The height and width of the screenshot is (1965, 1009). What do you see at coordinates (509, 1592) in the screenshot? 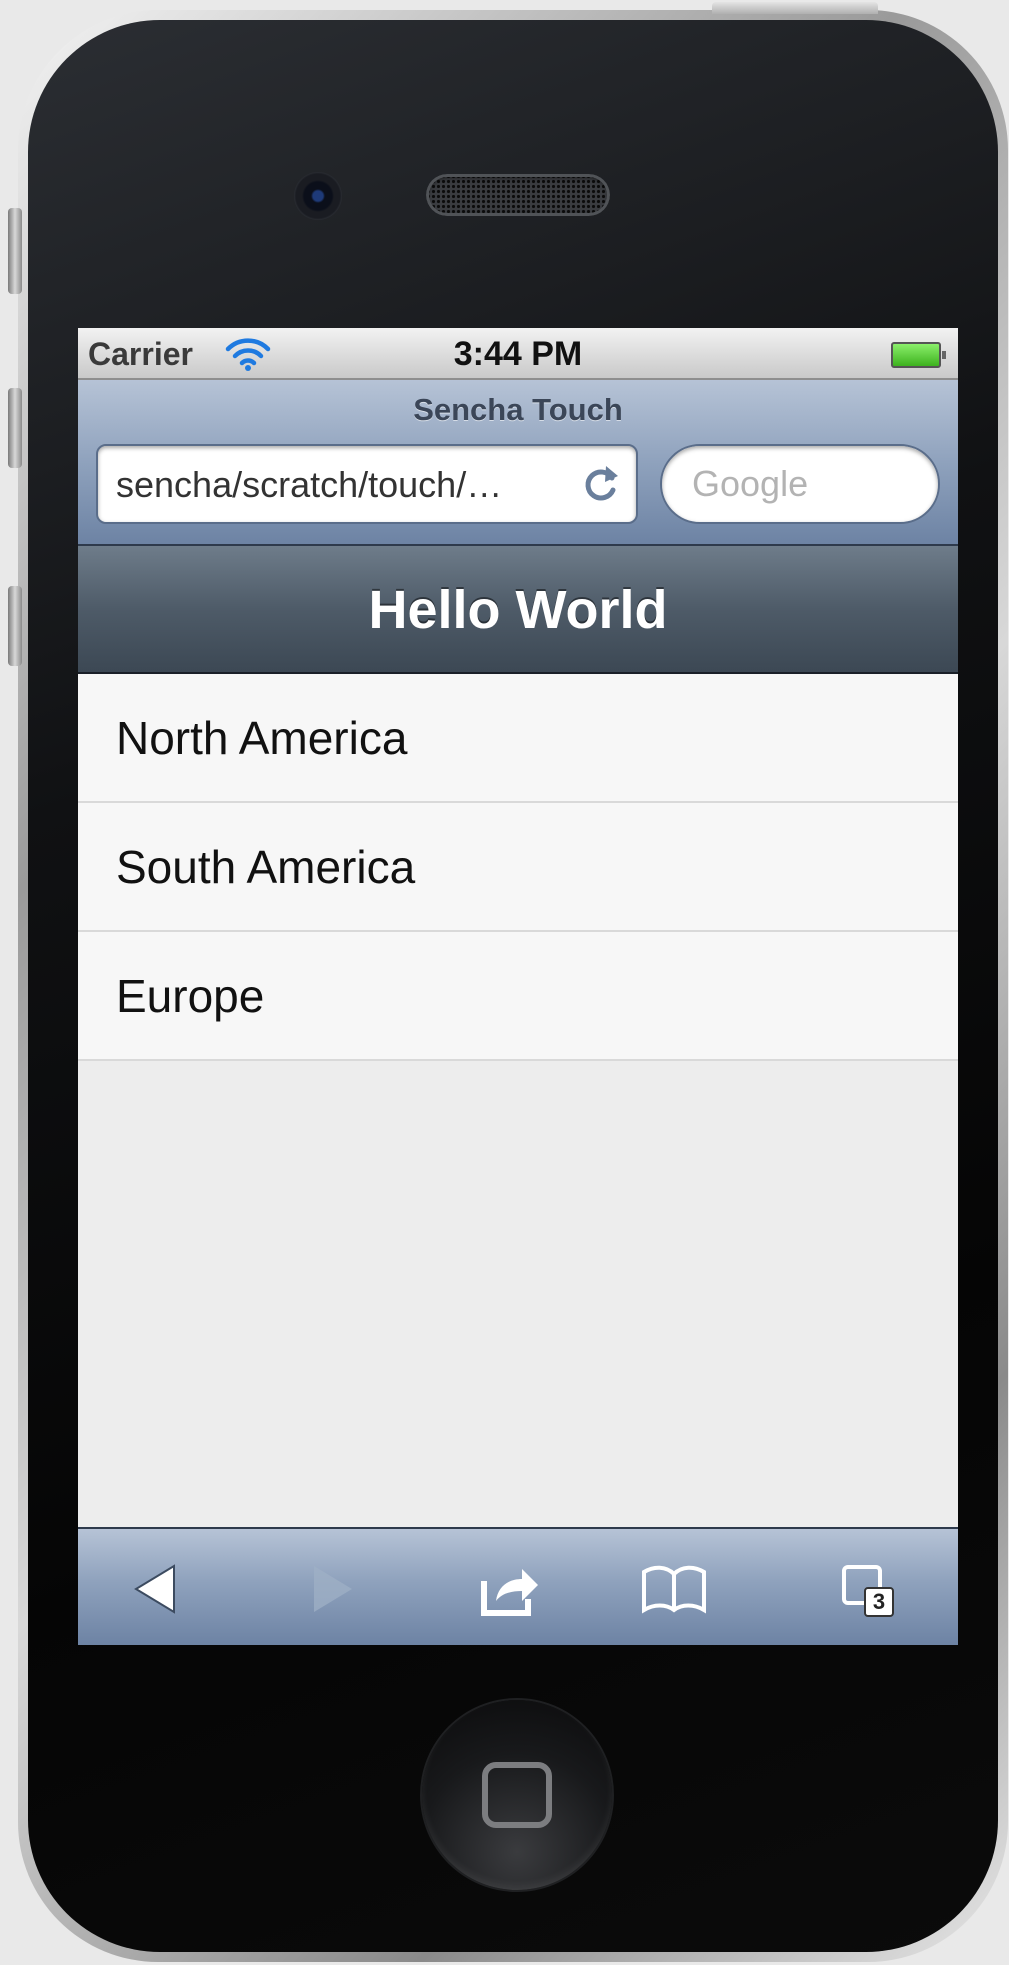
I see `share-icon` at bounding box center [509, 1592].